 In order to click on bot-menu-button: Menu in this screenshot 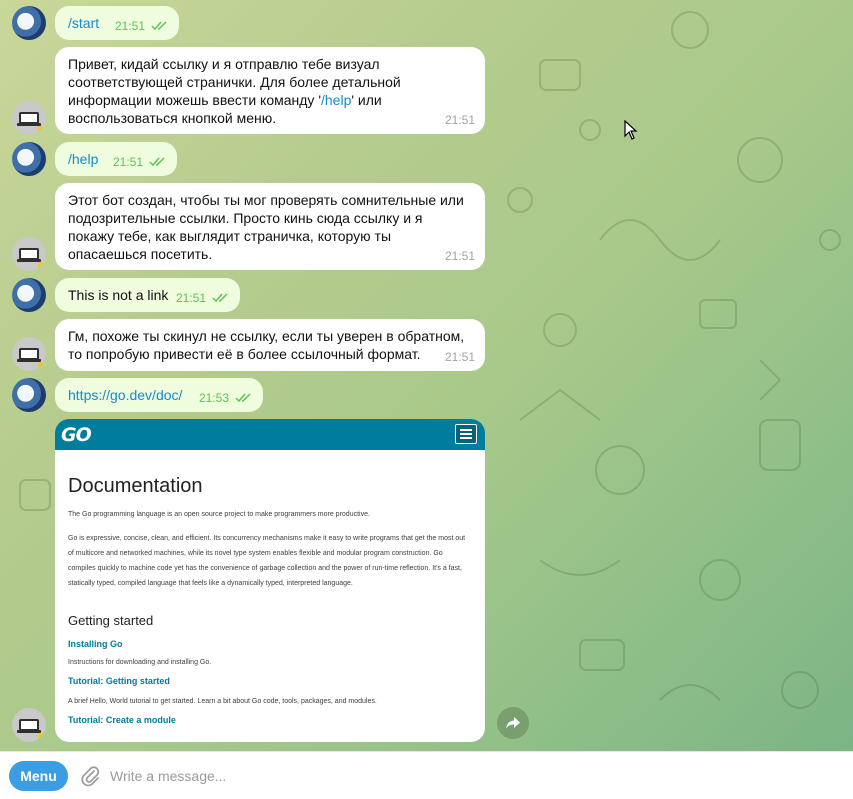, I will do `click(38, 776)`.